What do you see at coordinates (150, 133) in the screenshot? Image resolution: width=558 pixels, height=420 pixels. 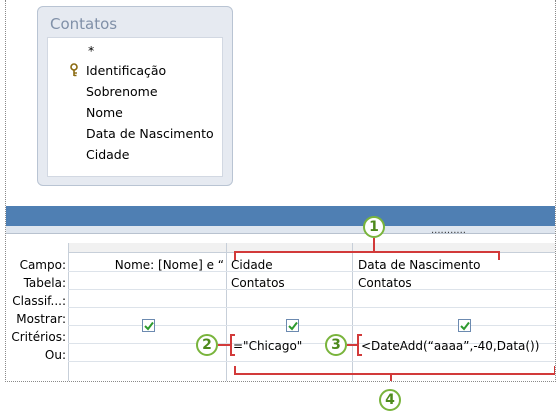 I see `field-label: Data de Nascimento` at bounding box center [150, 133].